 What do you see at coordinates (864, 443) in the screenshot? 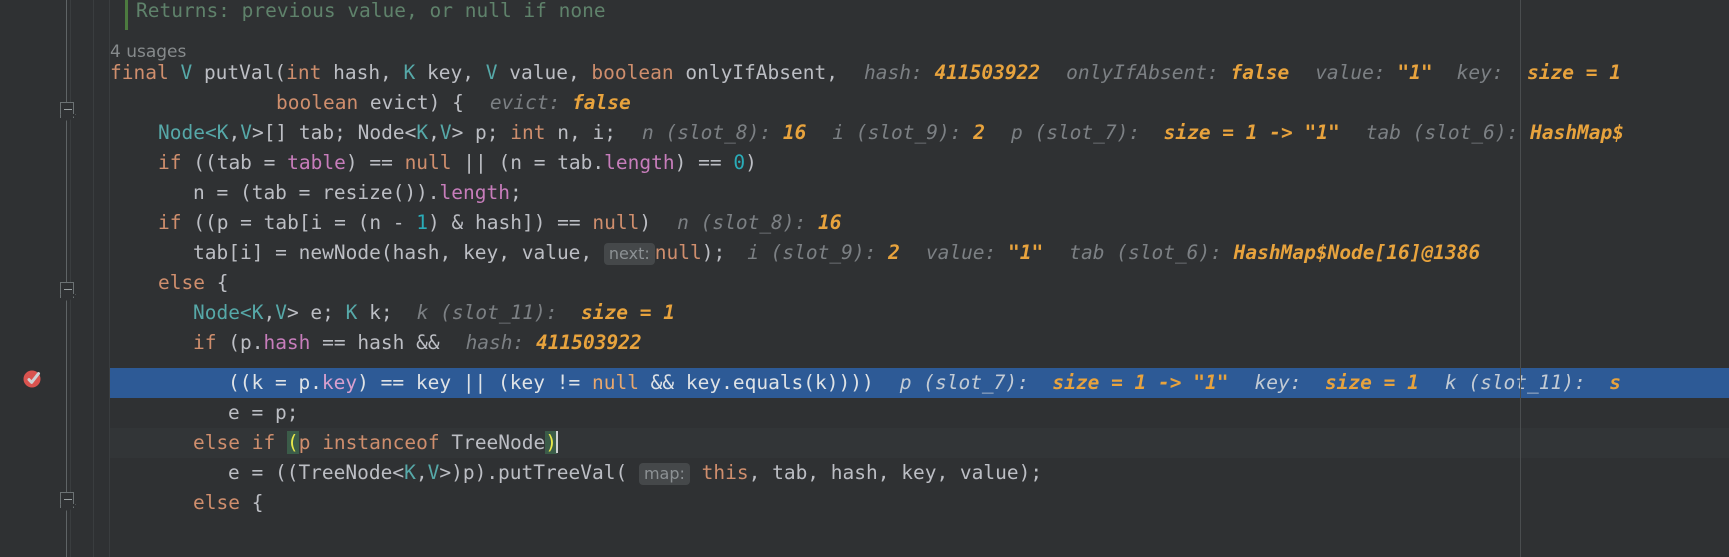
I see `code-line-else-if-treenode: else if (p instanceof TreeNode)` at bounding box center [864, 443].